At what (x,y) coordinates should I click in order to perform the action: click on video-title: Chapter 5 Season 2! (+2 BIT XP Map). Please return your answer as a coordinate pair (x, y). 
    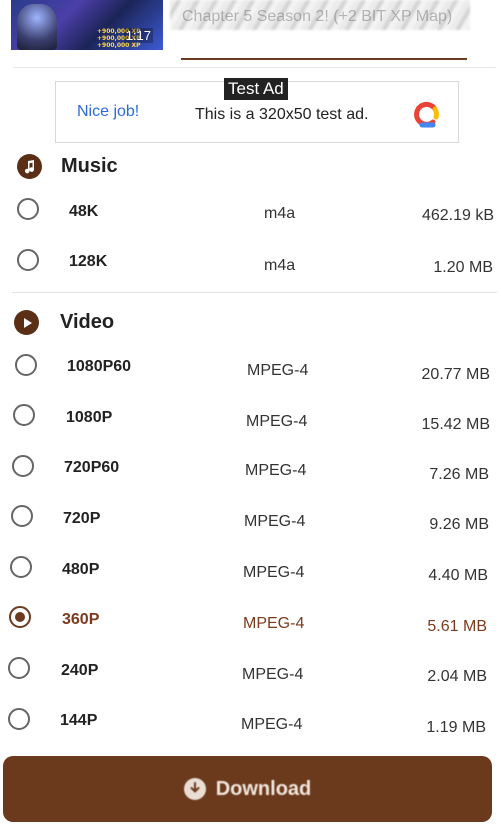
    Looking at the image, I should click on (317, 16).